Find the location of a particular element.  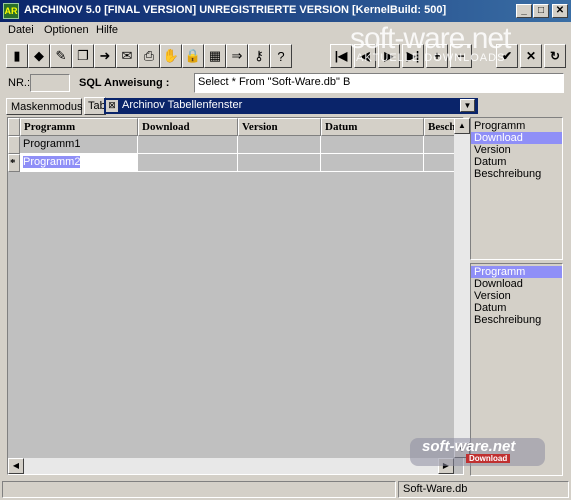

nr-label: NR.: is located at coordinates (19, 83).